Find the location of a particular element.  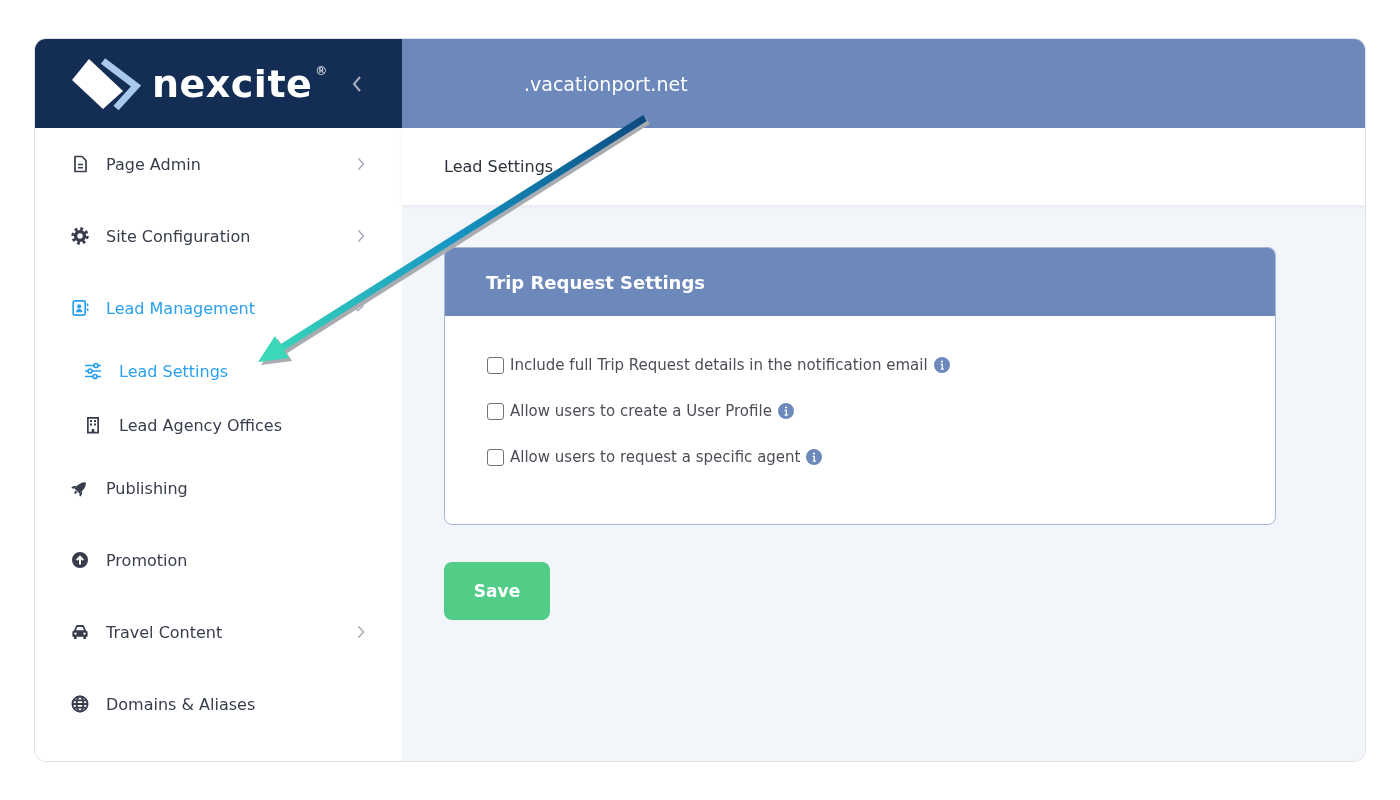

sidebar-item: Promotion is located at coordinates (218, 560).